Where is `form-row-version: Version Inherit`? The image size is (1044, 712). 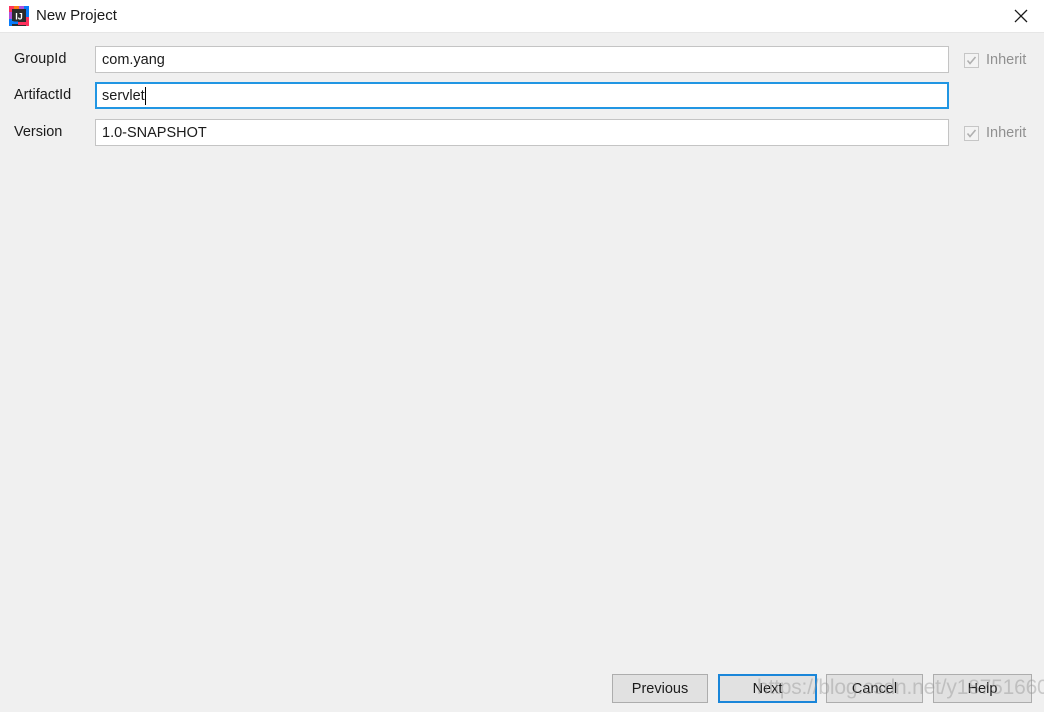 form-row-version: Version Inherit is located at coordinates (522, 132).